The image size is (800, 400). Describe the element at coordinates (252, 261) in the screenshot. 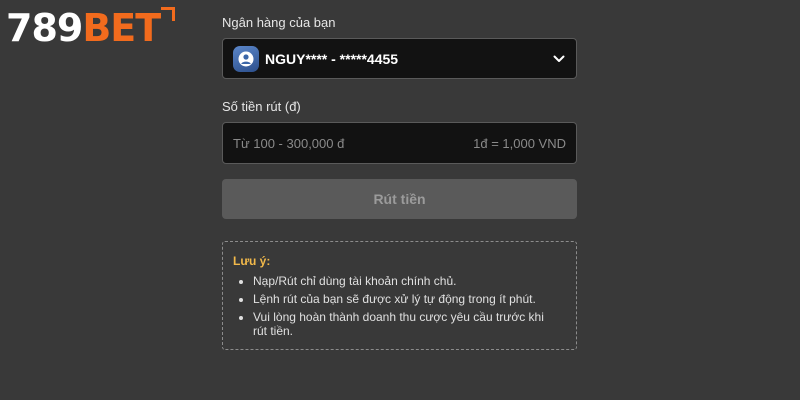

I see `notice-title: Lưu ý:` at that location.